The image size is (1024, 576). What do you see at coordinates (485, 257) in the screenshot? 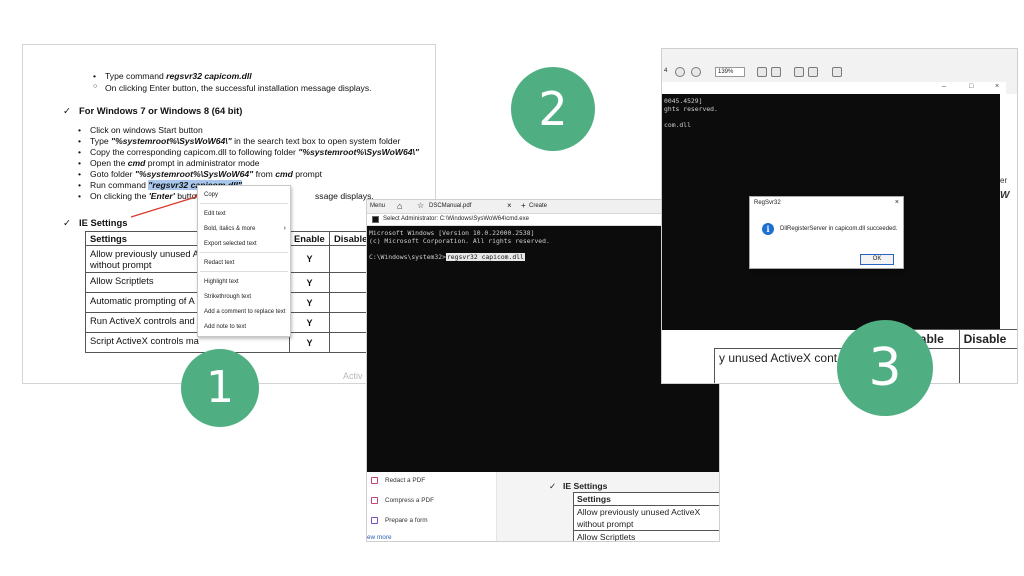
I see `pasted-command: regsvr32 capicom.dll` at bounding box center [485, 257].